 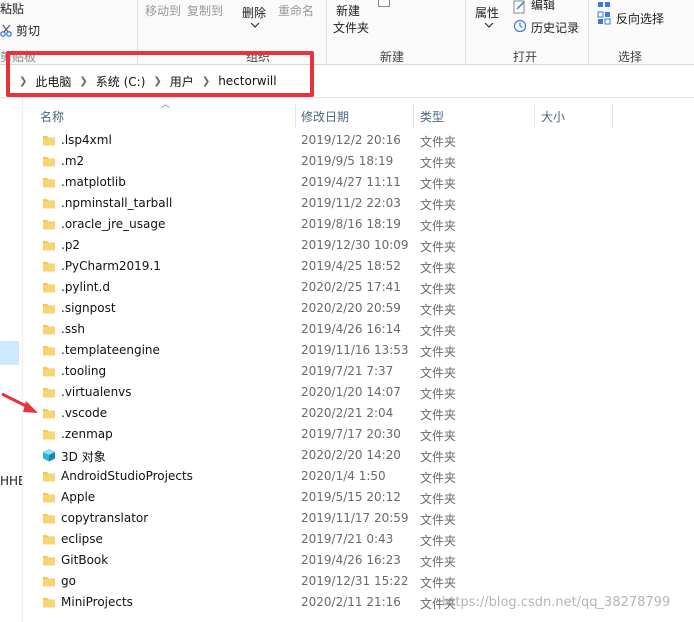 I want to click on table-row: .npminstall_tarball 2019/11/2 22:03 文件夹, so click(x=358, y=203).